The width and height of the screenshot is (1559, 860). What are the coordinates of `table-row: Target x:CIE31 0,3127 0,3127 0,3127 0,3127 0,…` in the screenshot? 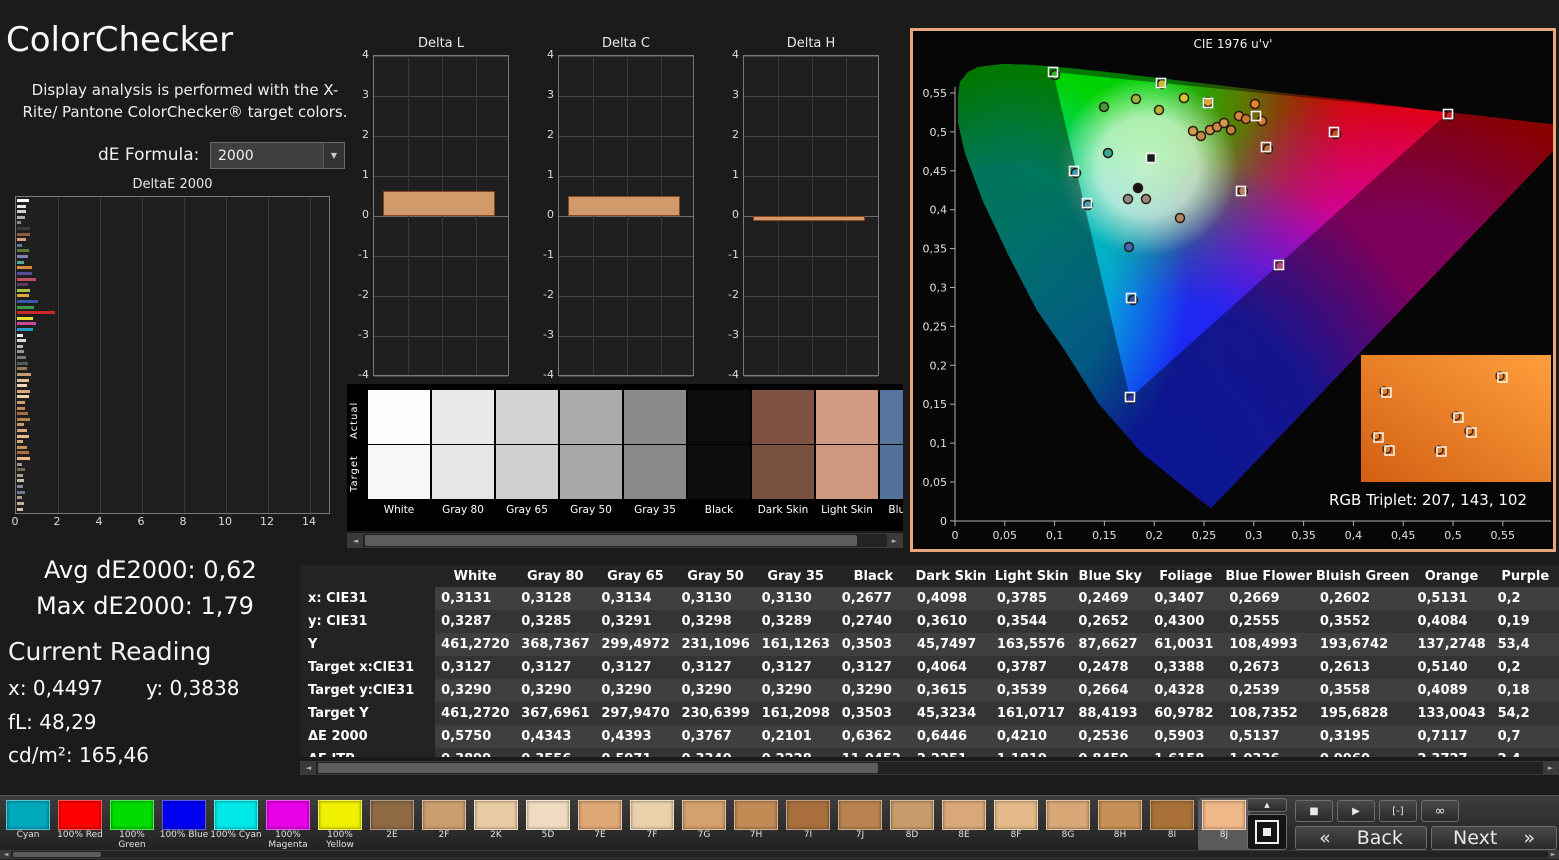 It's located at (929, 667).